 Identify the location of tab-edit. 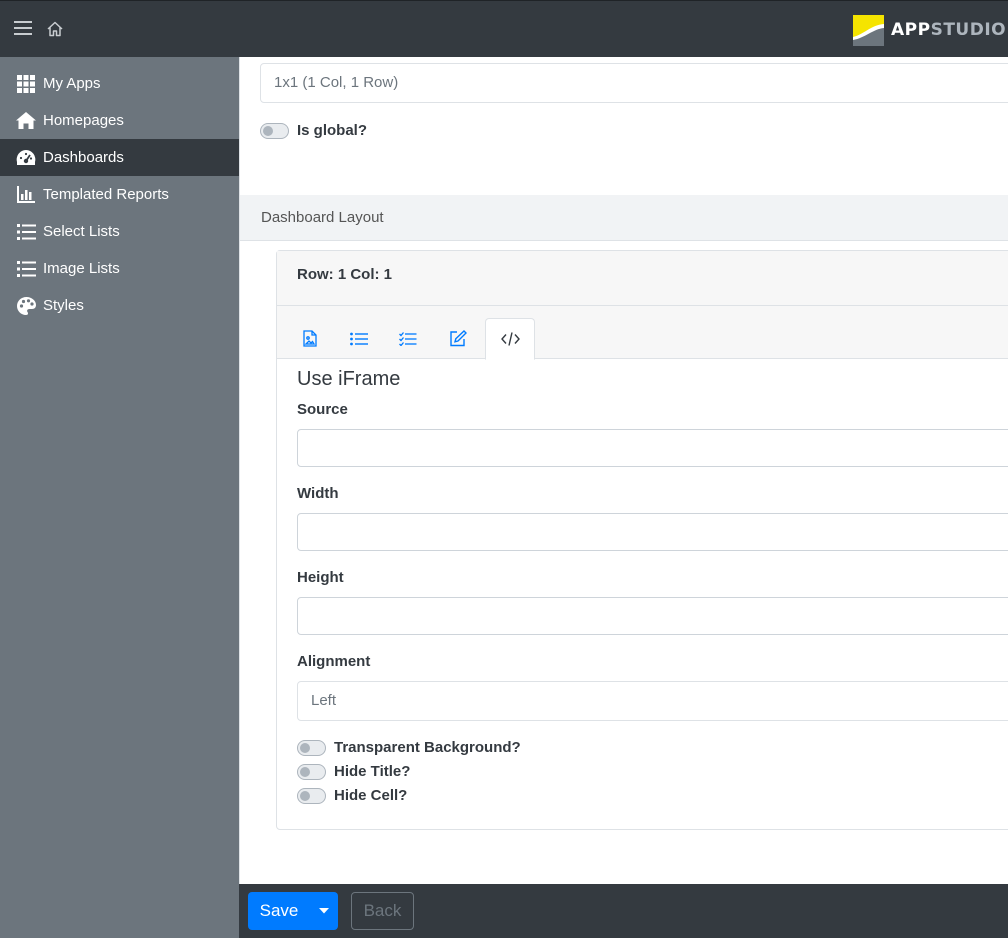
(458, 338).